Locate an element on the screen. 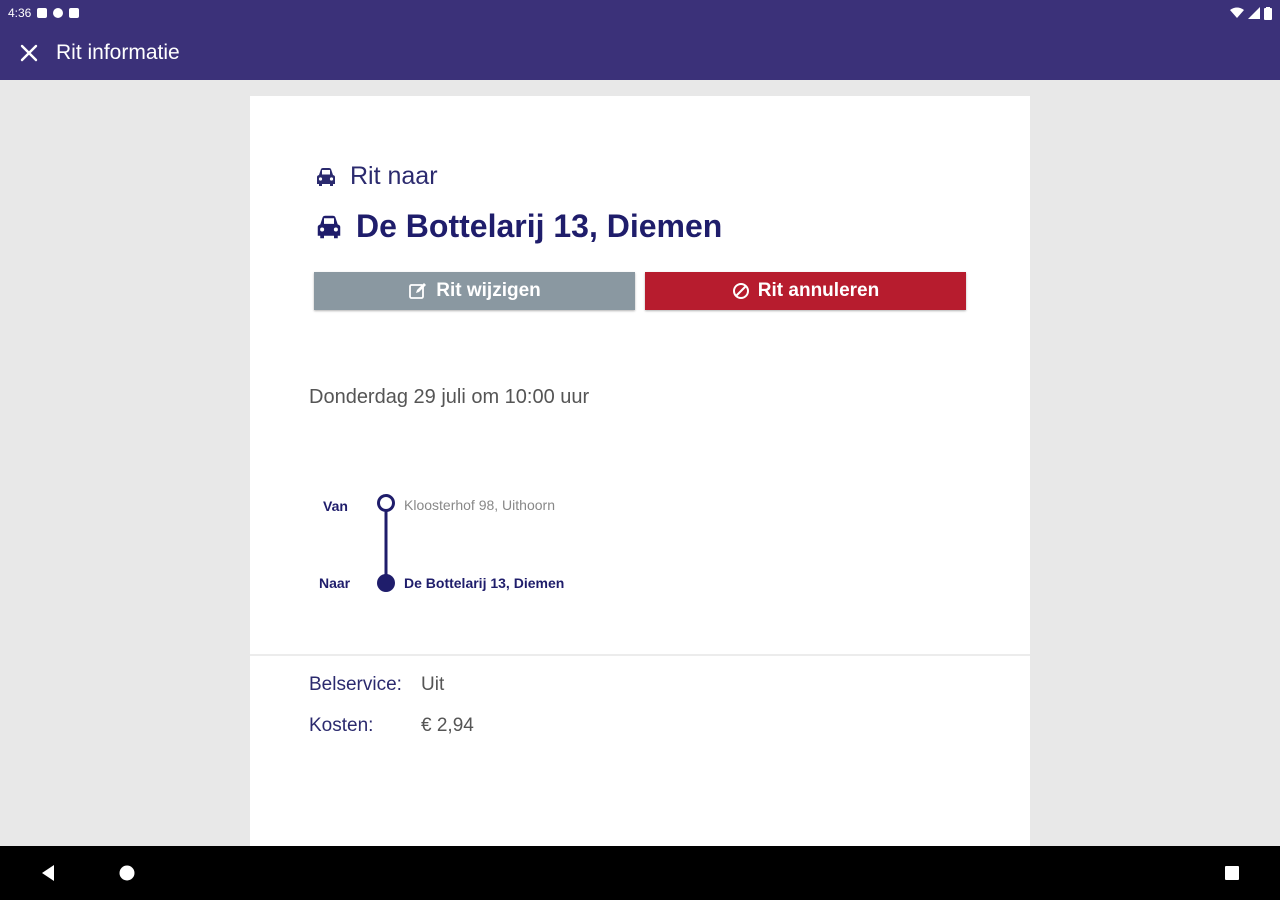 The image size is (1280, 900). route-from-address: Kloosterhof 98, Uithoorn is located at coordinates (479, 505).